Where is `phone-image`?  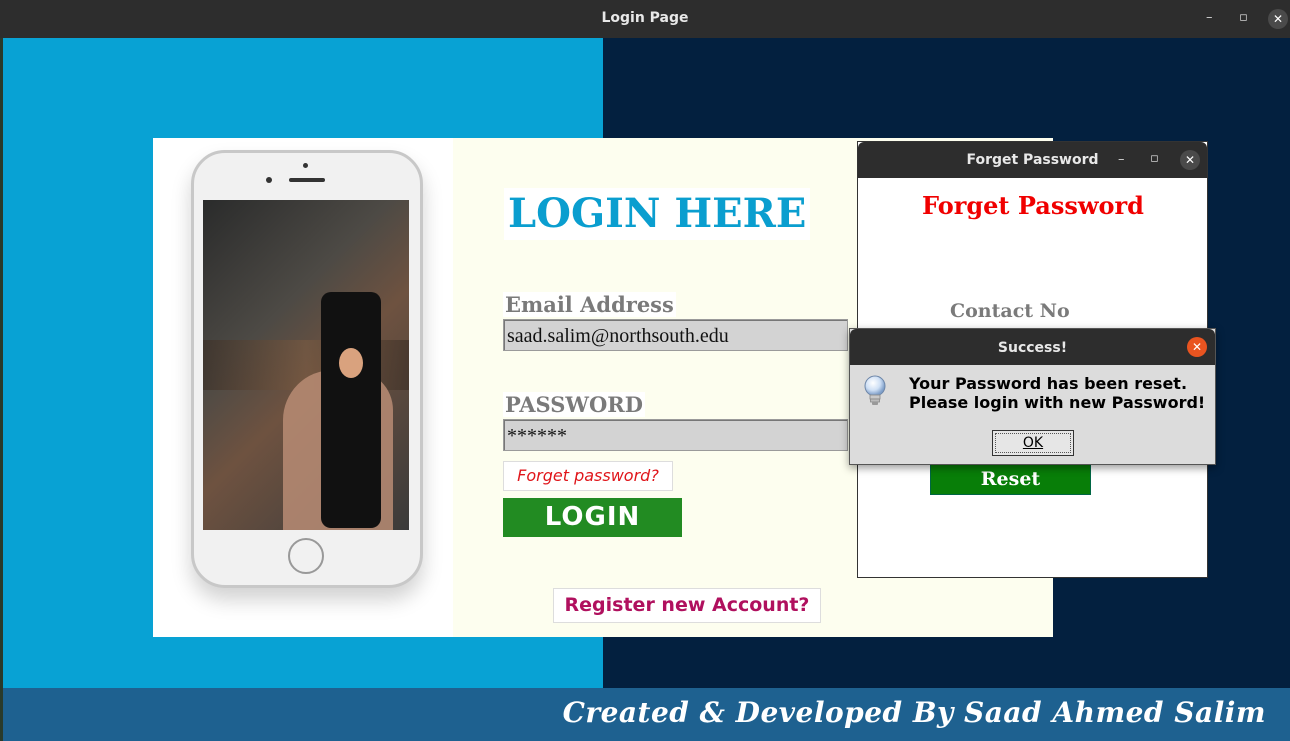 phone-image is located at coordinates (307, 369).